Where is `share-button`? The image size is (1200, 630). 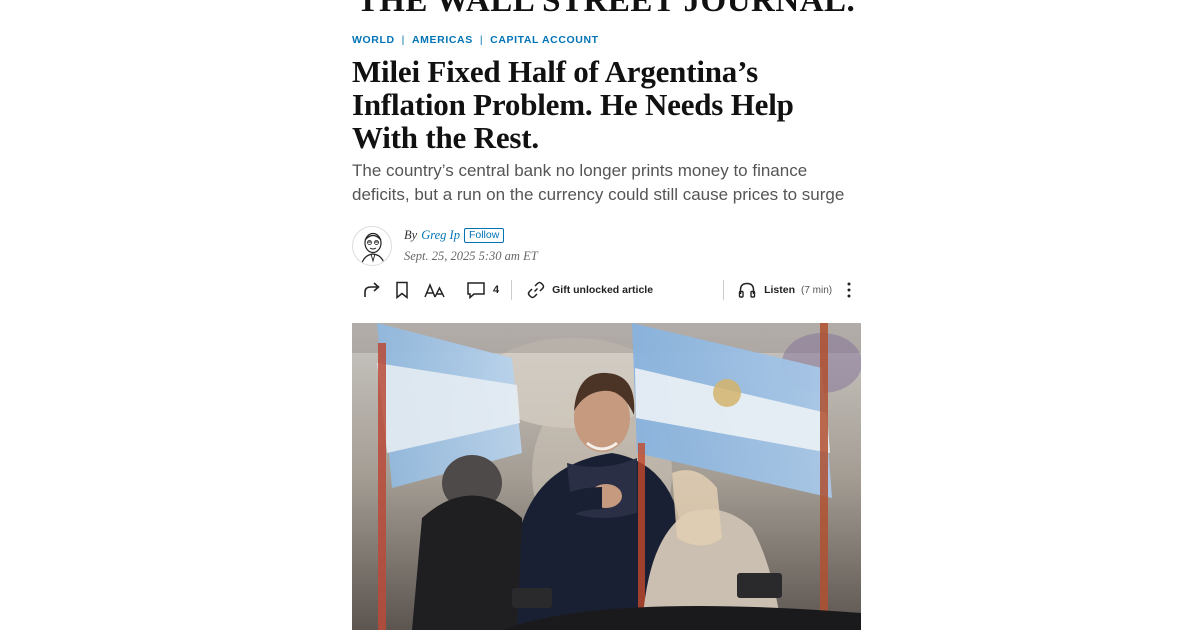
share-button is located at coordinates (372, 290).